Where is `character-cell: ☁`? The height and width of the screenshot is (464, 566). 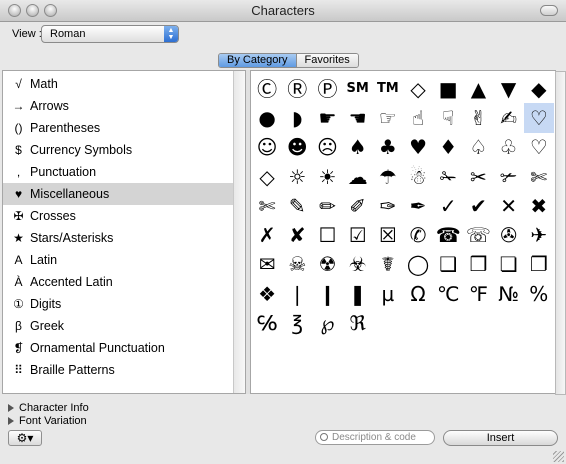
character-cell: ☁ is located at coordinates (358, 176).